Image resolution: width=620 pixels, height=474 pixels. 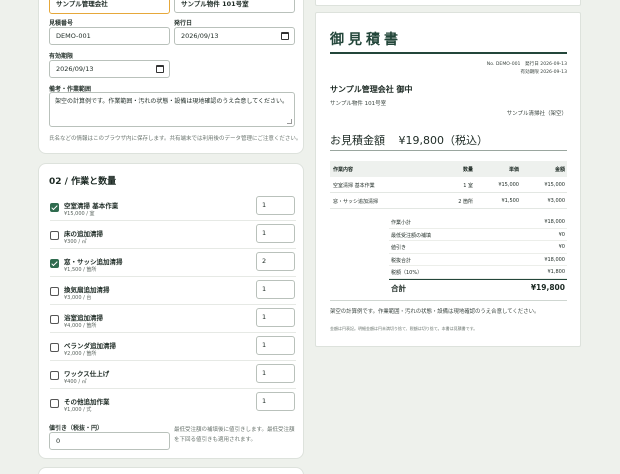 I want to click on item-price: ¥1,000 / 式, so click(x=78, y=410).